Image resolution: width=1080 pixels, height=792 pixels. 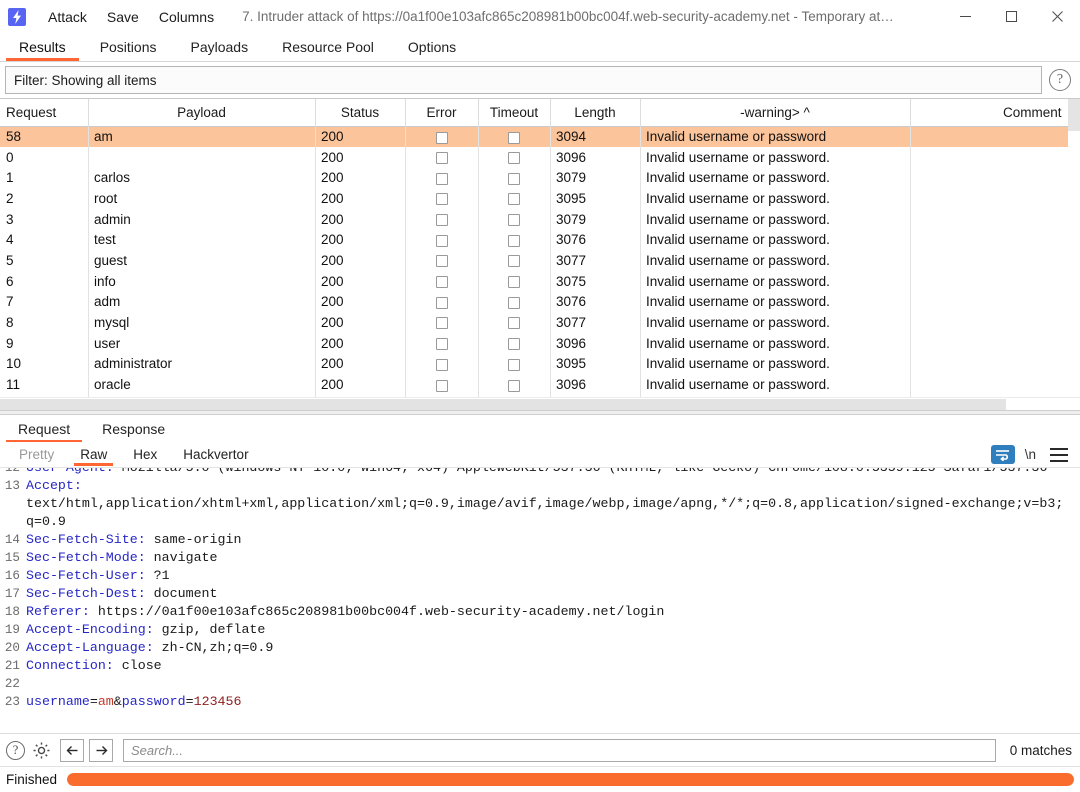 What do you see at coordinates (72, 750) in the screenshot?
I see `search-prev-button` at bounding box center [72, 750].